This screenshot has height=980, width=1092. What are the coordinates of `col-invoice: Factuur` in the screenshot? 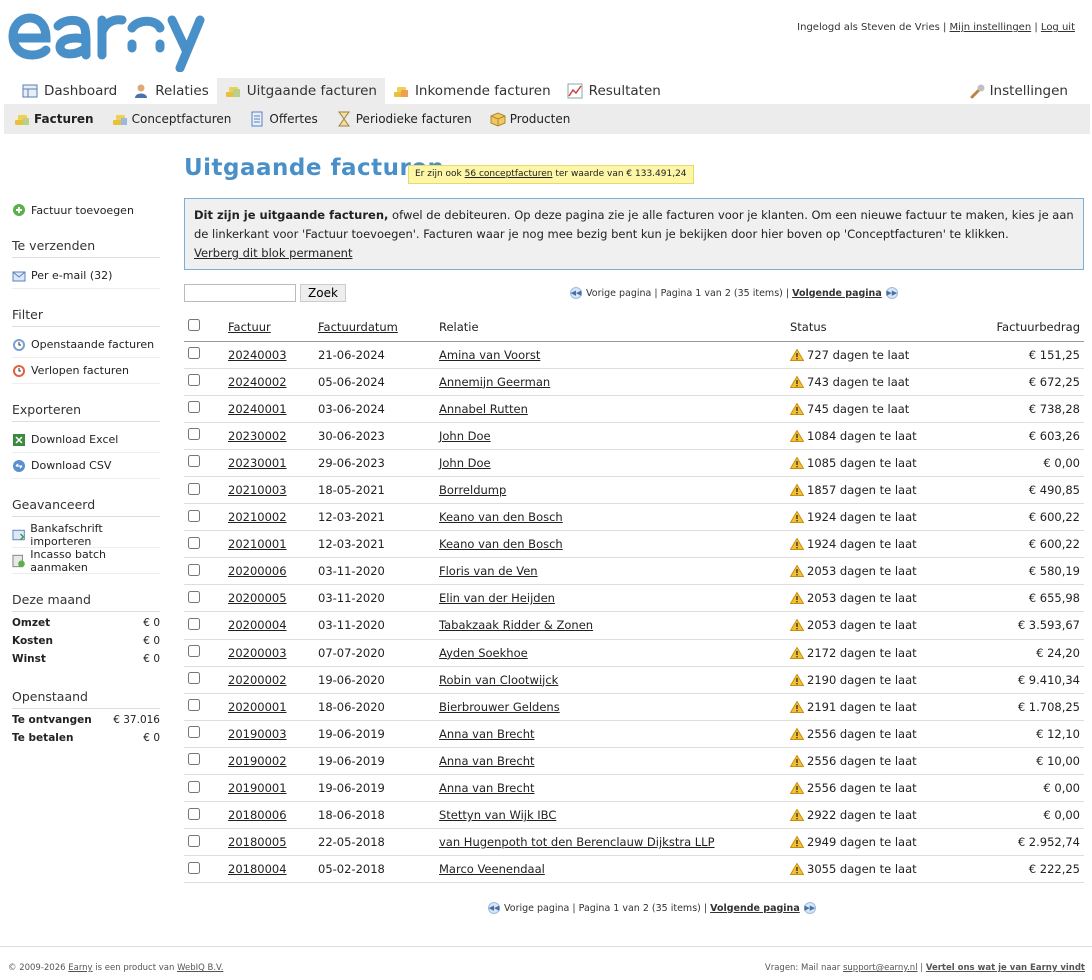 It's located at (269, 327).